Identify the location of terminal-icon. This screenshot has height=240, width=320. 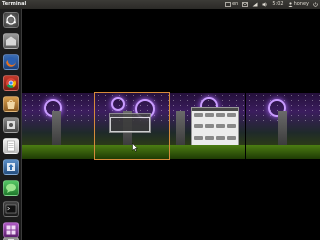
(11, 209).